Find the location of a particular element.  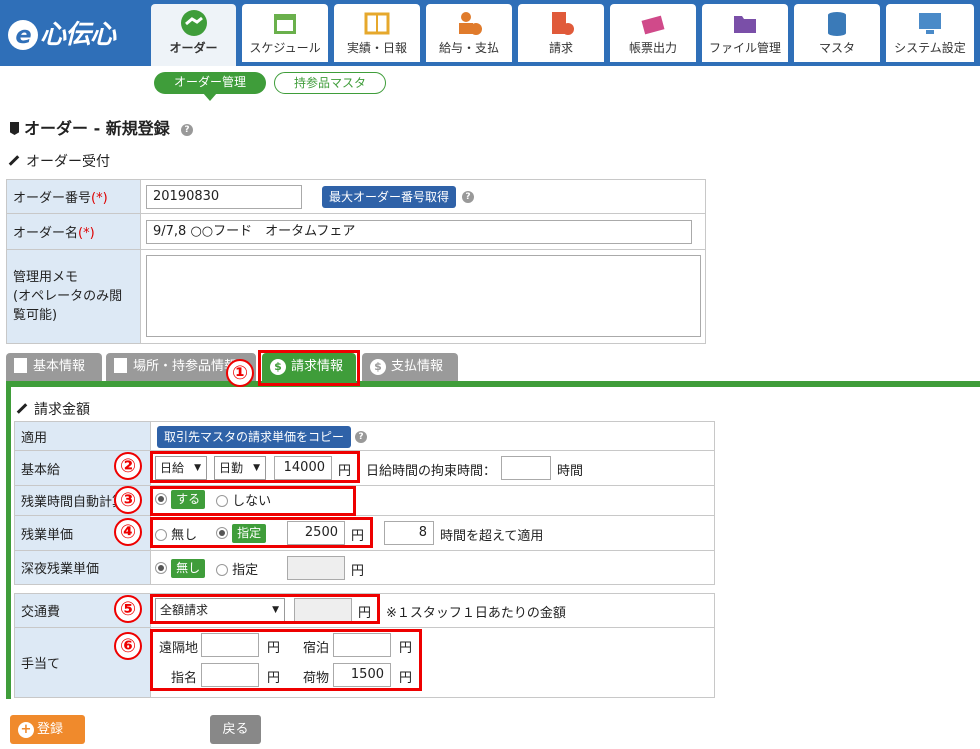

nav-tab-files: ファイル管理 is located at coordinates (745, 33).